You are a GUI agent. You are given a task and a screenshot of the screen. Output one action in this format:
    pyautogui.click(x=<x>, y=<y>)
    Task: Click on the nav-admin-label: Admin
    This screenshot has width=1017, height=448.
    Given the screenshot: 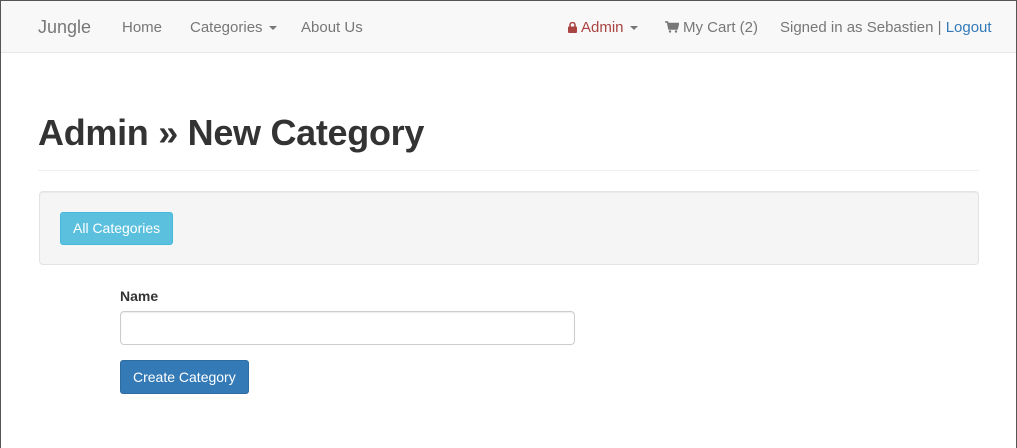 What is the action you would take?
    pyautogui.click(x=602, y=27)
    